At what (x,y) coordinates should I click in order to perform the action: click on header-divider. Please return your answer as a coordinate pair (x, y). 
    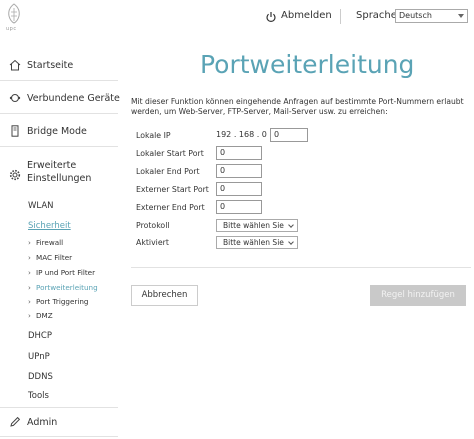
    Looking at the image, I should click on (340, 16).